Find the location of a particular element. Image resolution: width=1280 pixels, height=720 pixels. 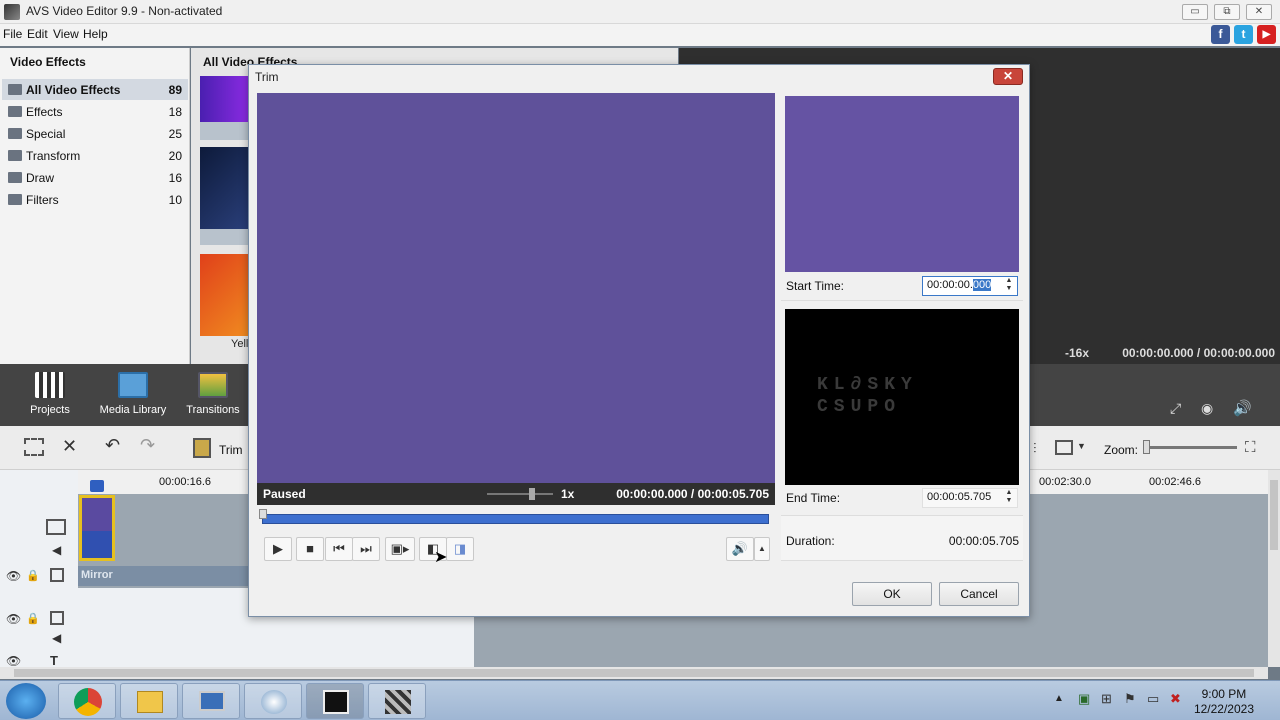

tray-expand-icon: ▲ is located at coordinates (1059, 698).